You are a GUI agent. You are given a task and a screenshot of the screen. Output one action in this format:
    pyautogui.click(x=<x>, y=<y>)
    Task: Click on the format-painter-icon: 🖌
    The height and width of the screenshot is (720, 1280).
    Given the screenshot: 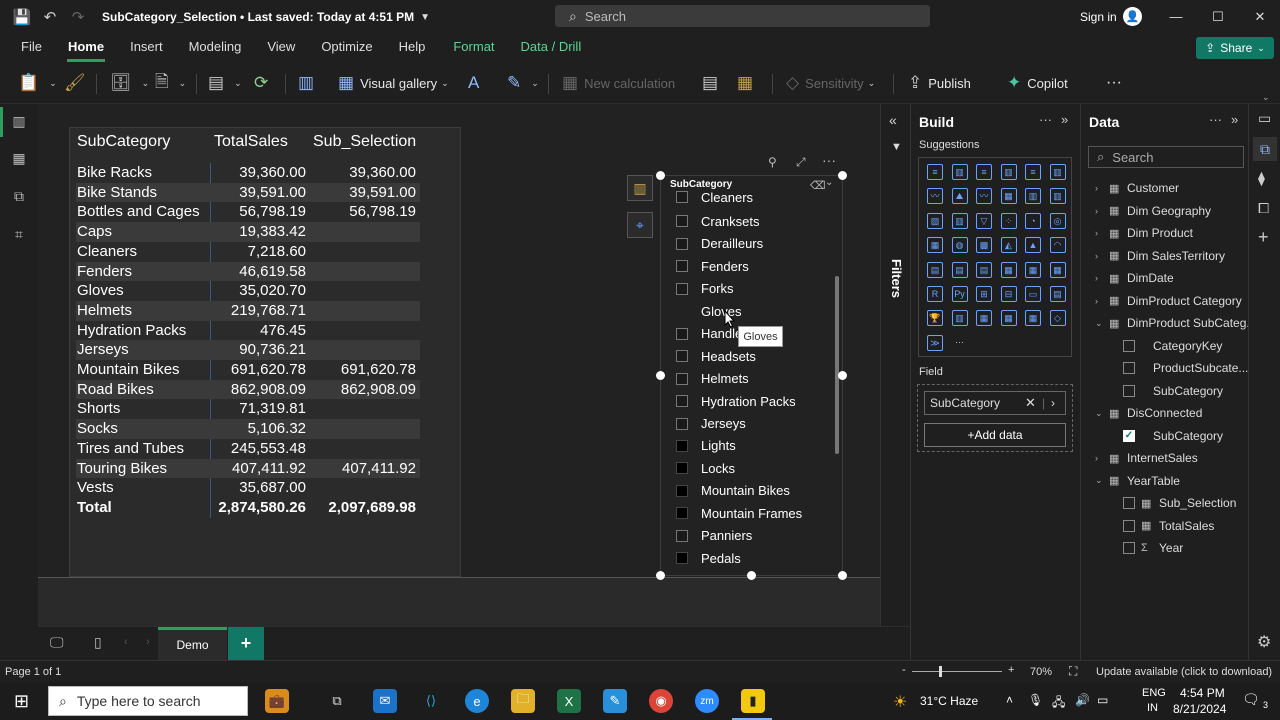 What is the action you would take?
    pyautogui.click(x=78, y=83)
    